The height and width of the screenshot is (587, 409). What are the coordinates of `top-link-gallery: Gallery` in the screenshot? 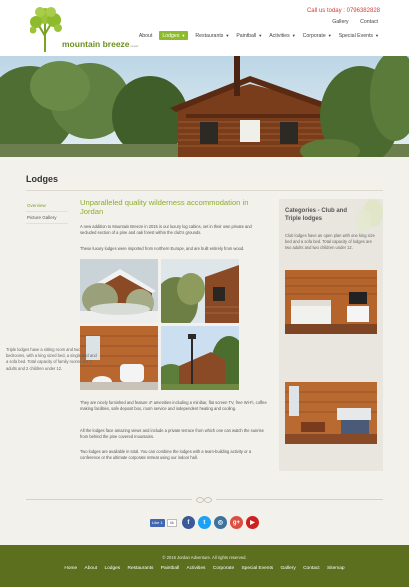 It's located at (340, 22).